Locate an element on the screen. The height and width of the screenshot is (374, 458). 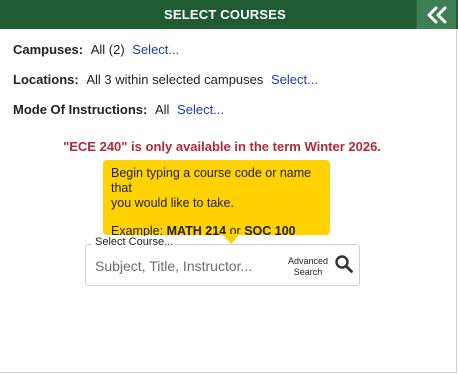
panel-title: SELECT COURSES is located at coordinates (225, 14).